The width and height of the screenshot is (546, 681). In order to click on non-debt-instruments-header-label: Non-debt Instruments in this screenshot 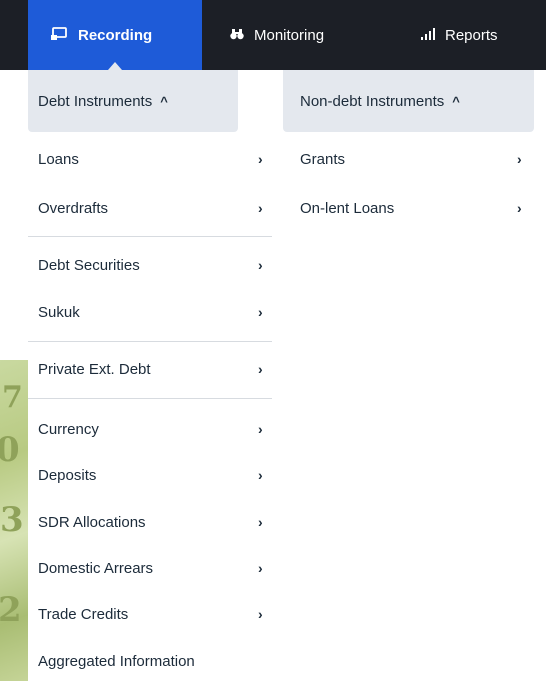, I will do `click(372, 101)`.